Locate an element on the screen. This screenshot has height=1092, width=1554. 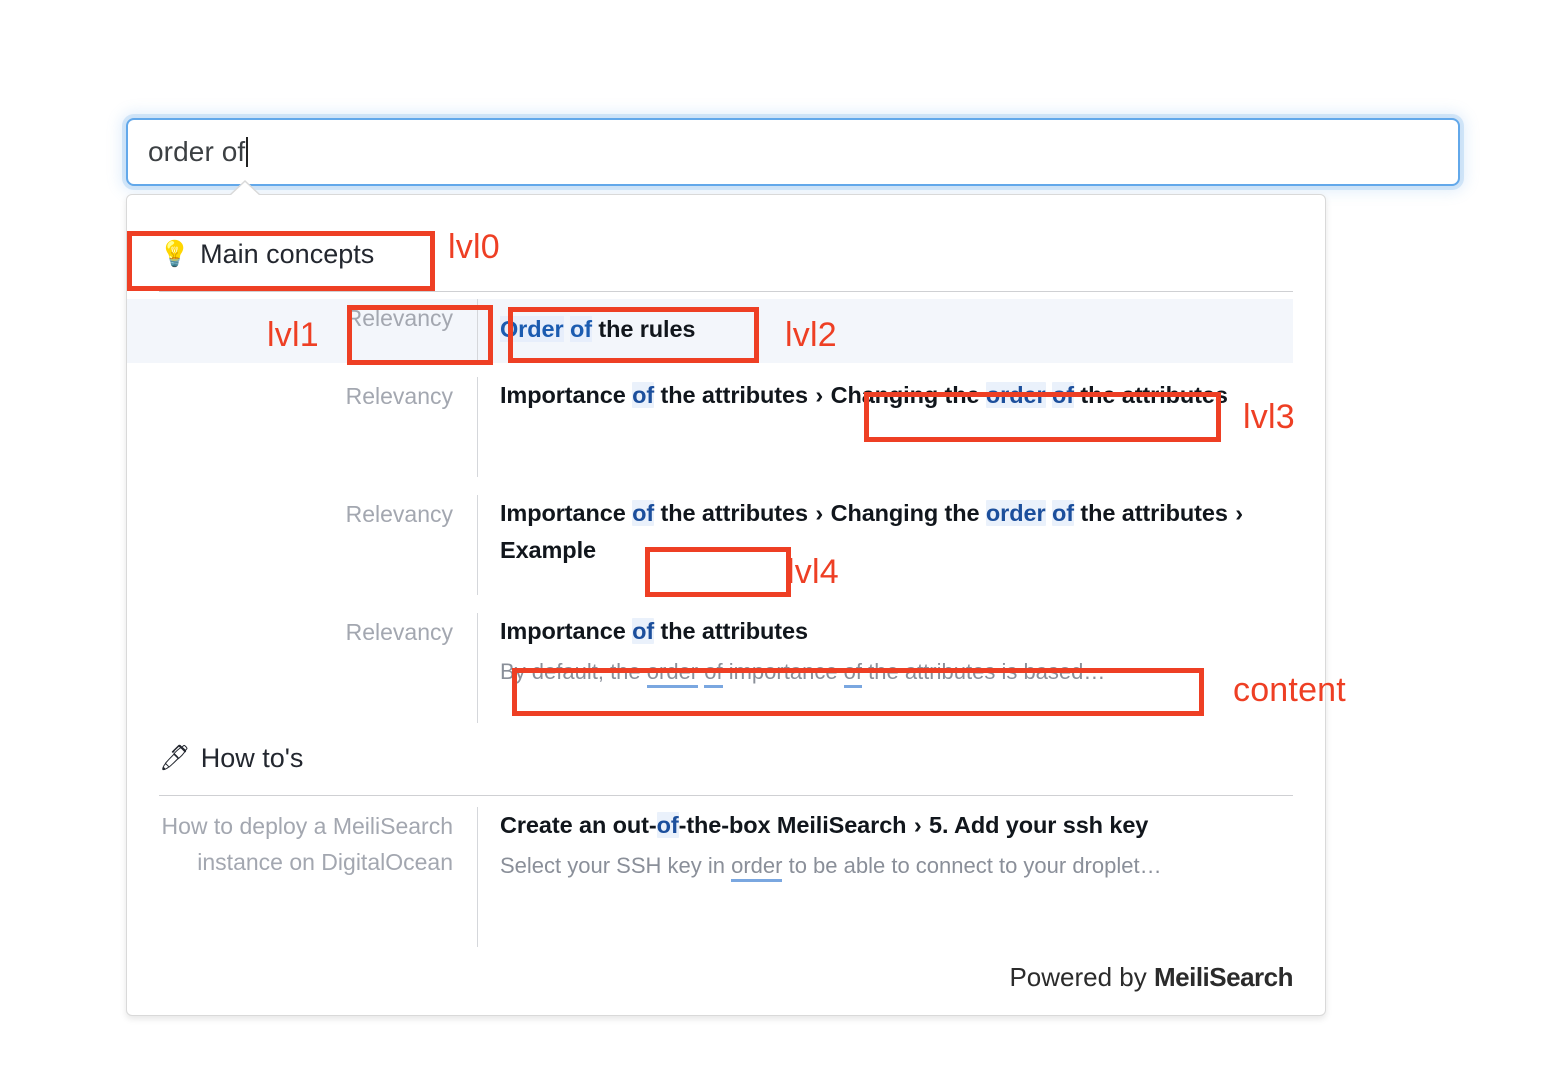
search-input: order of is located at coordinates (793, 152).